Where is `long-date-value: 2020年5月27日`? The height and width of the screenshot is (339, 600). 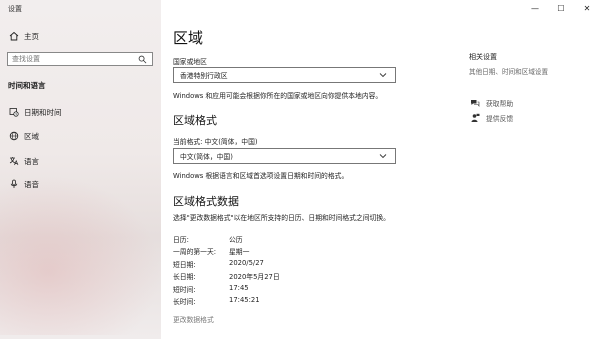 long-date-value: 2020年5月27日 is located at coordinates (254, 277).